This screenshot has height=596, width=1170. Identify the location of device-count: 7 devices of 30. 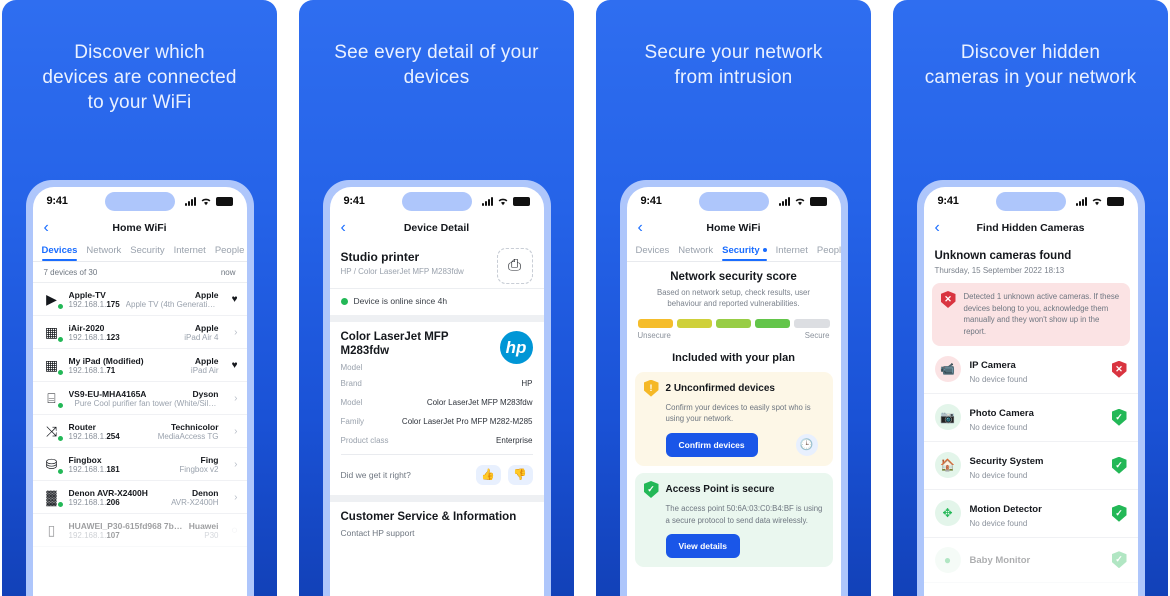
(70, 272).